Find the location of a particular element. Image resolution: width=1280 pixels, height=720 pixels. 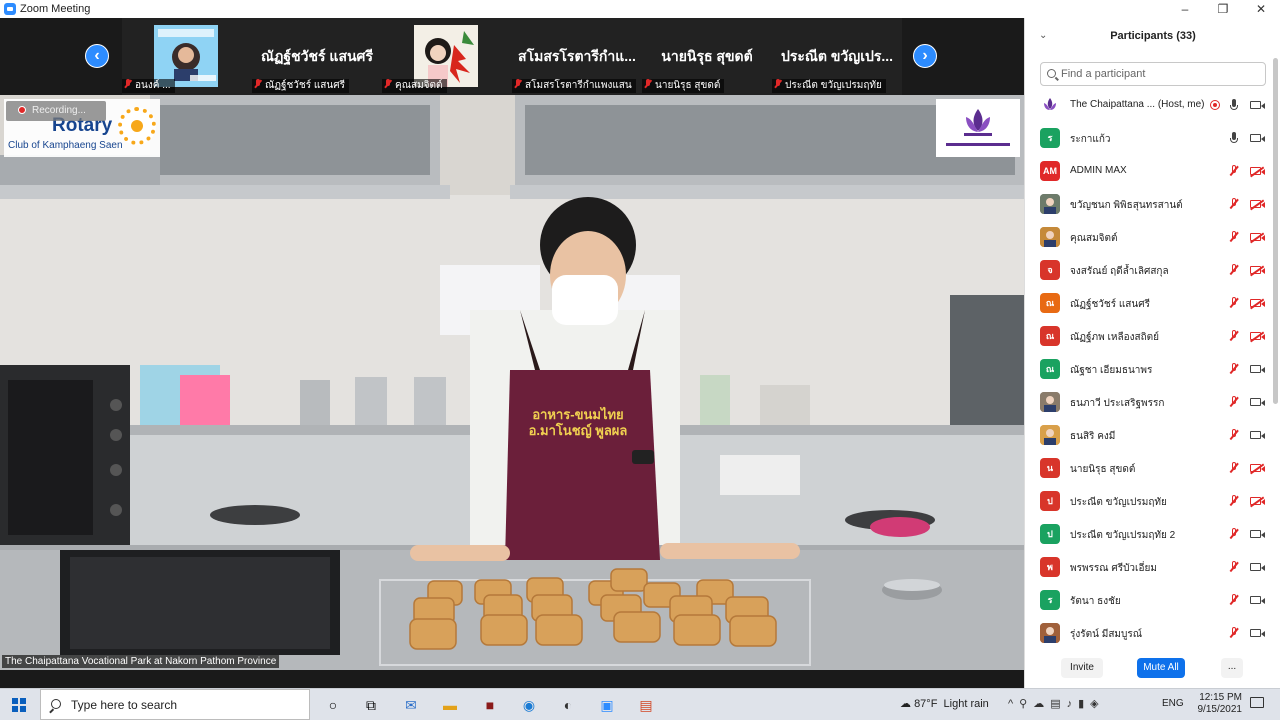

collapse-chevron-icon: ⌄ is located at coordinates (1043, 36).